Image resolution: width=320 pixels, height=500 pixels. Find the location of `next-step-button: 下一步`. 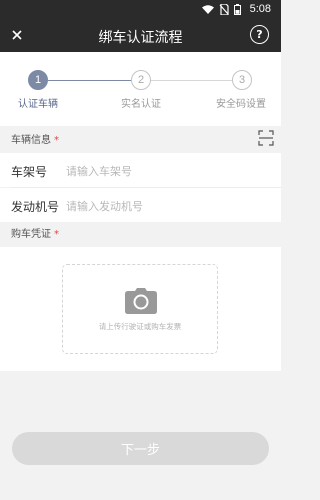

next-step-button: 下一步 is located at coordinates (140, 448).